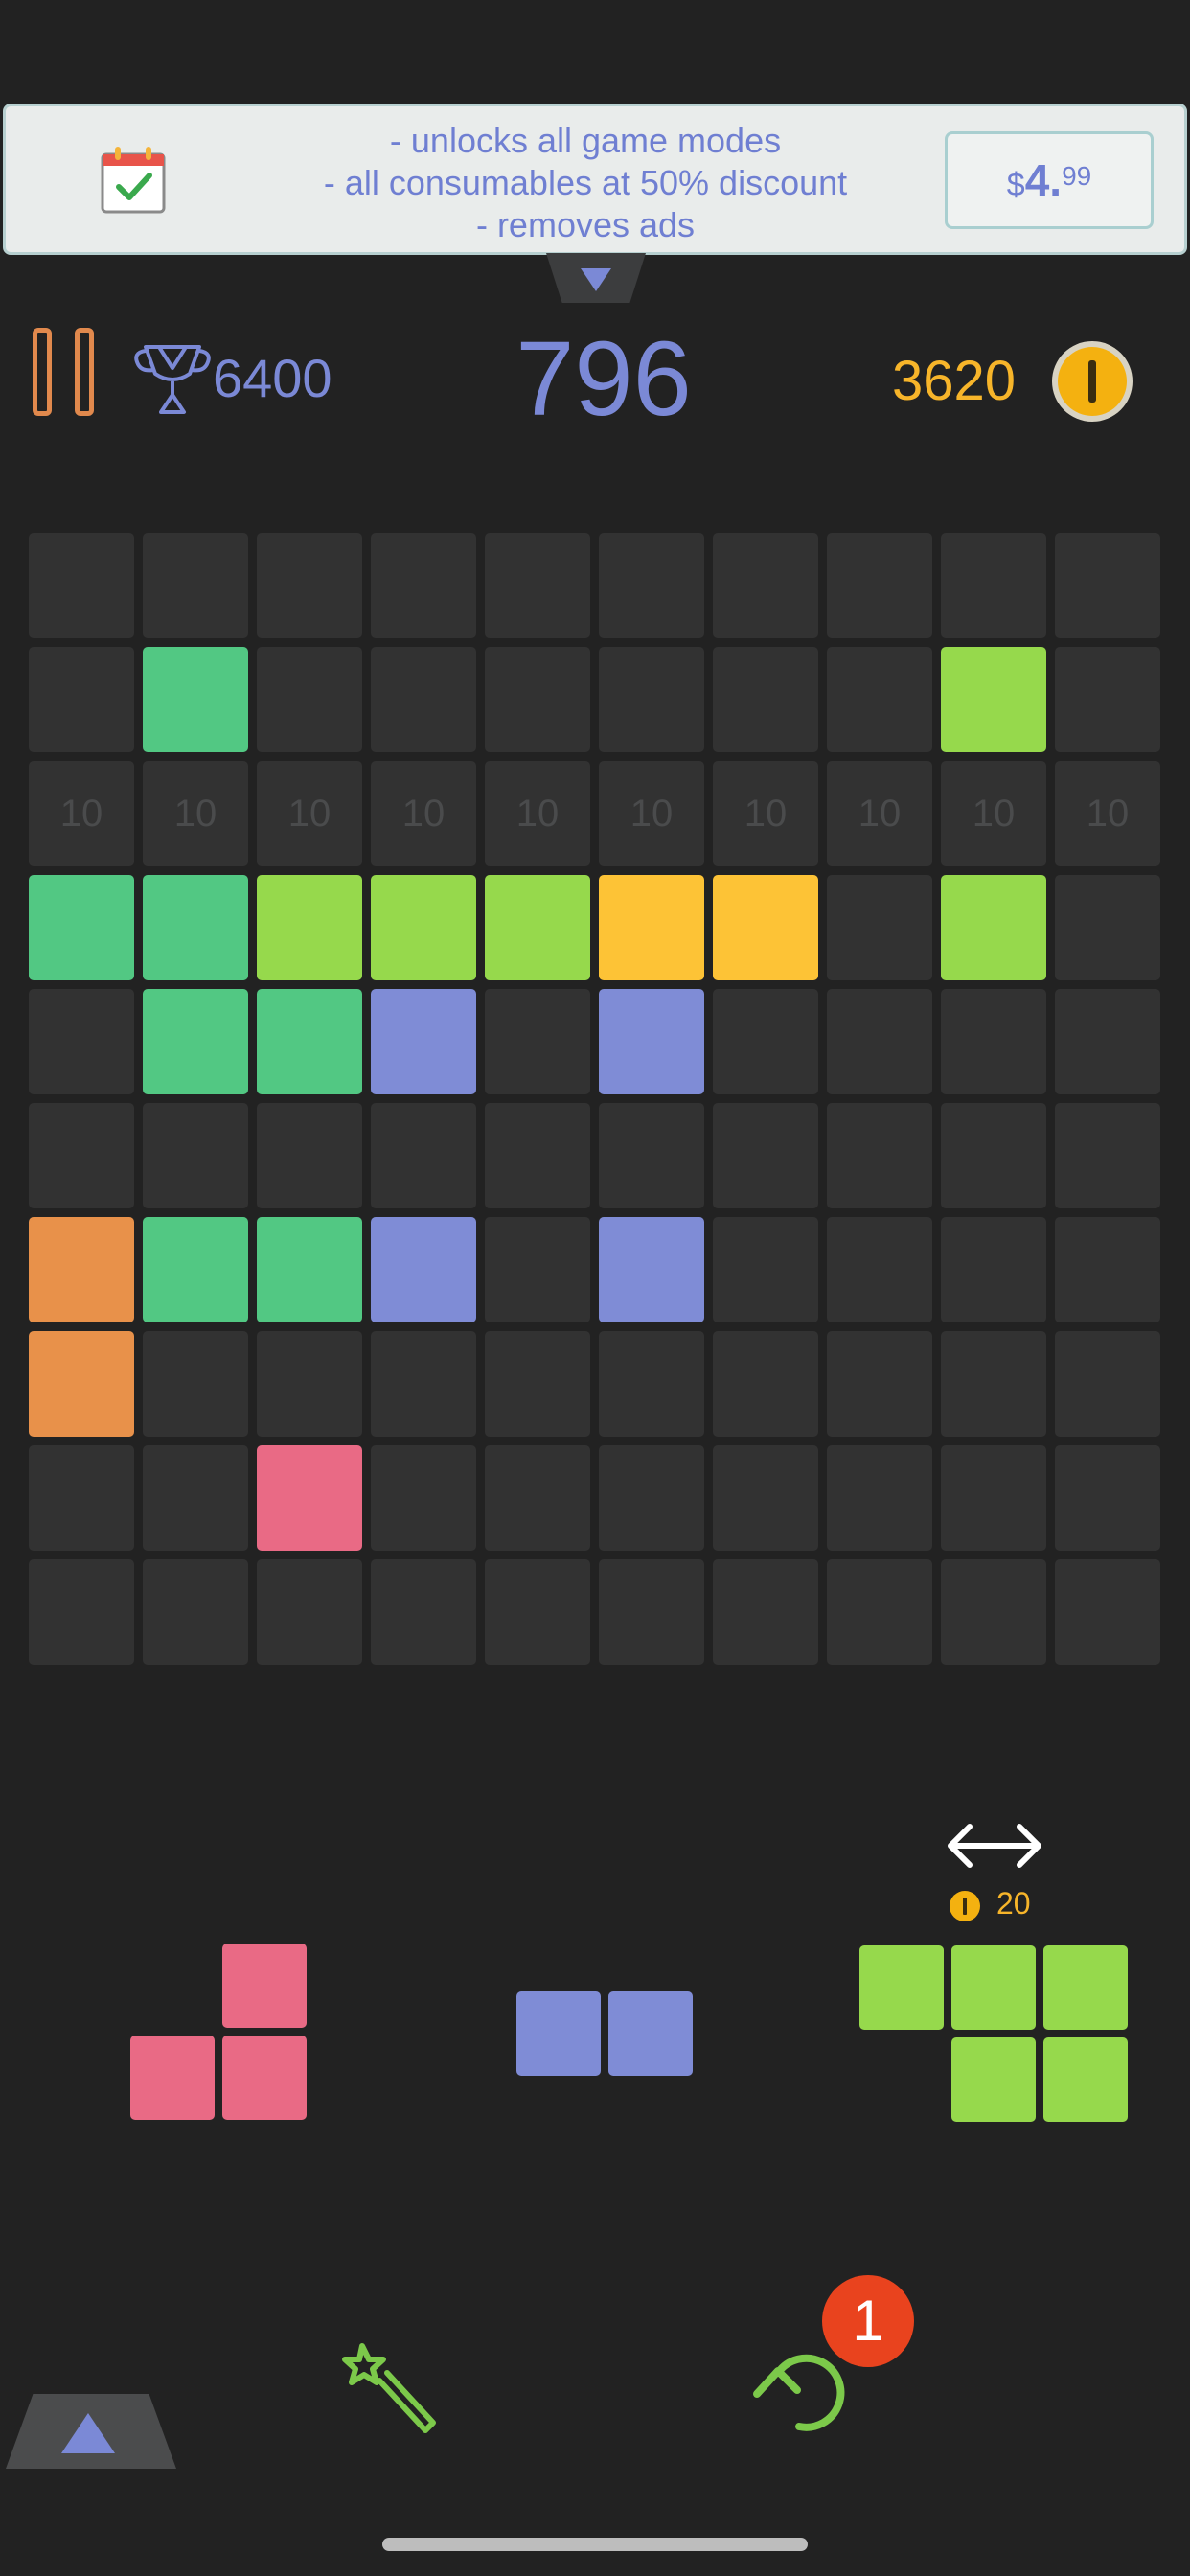 The width and height of the screenshot is (1190, 2576). What do you see at coordinates (995, 1846) in the screenshot?
I see `double-arrow-icon` at bounding box center [995, 1846].